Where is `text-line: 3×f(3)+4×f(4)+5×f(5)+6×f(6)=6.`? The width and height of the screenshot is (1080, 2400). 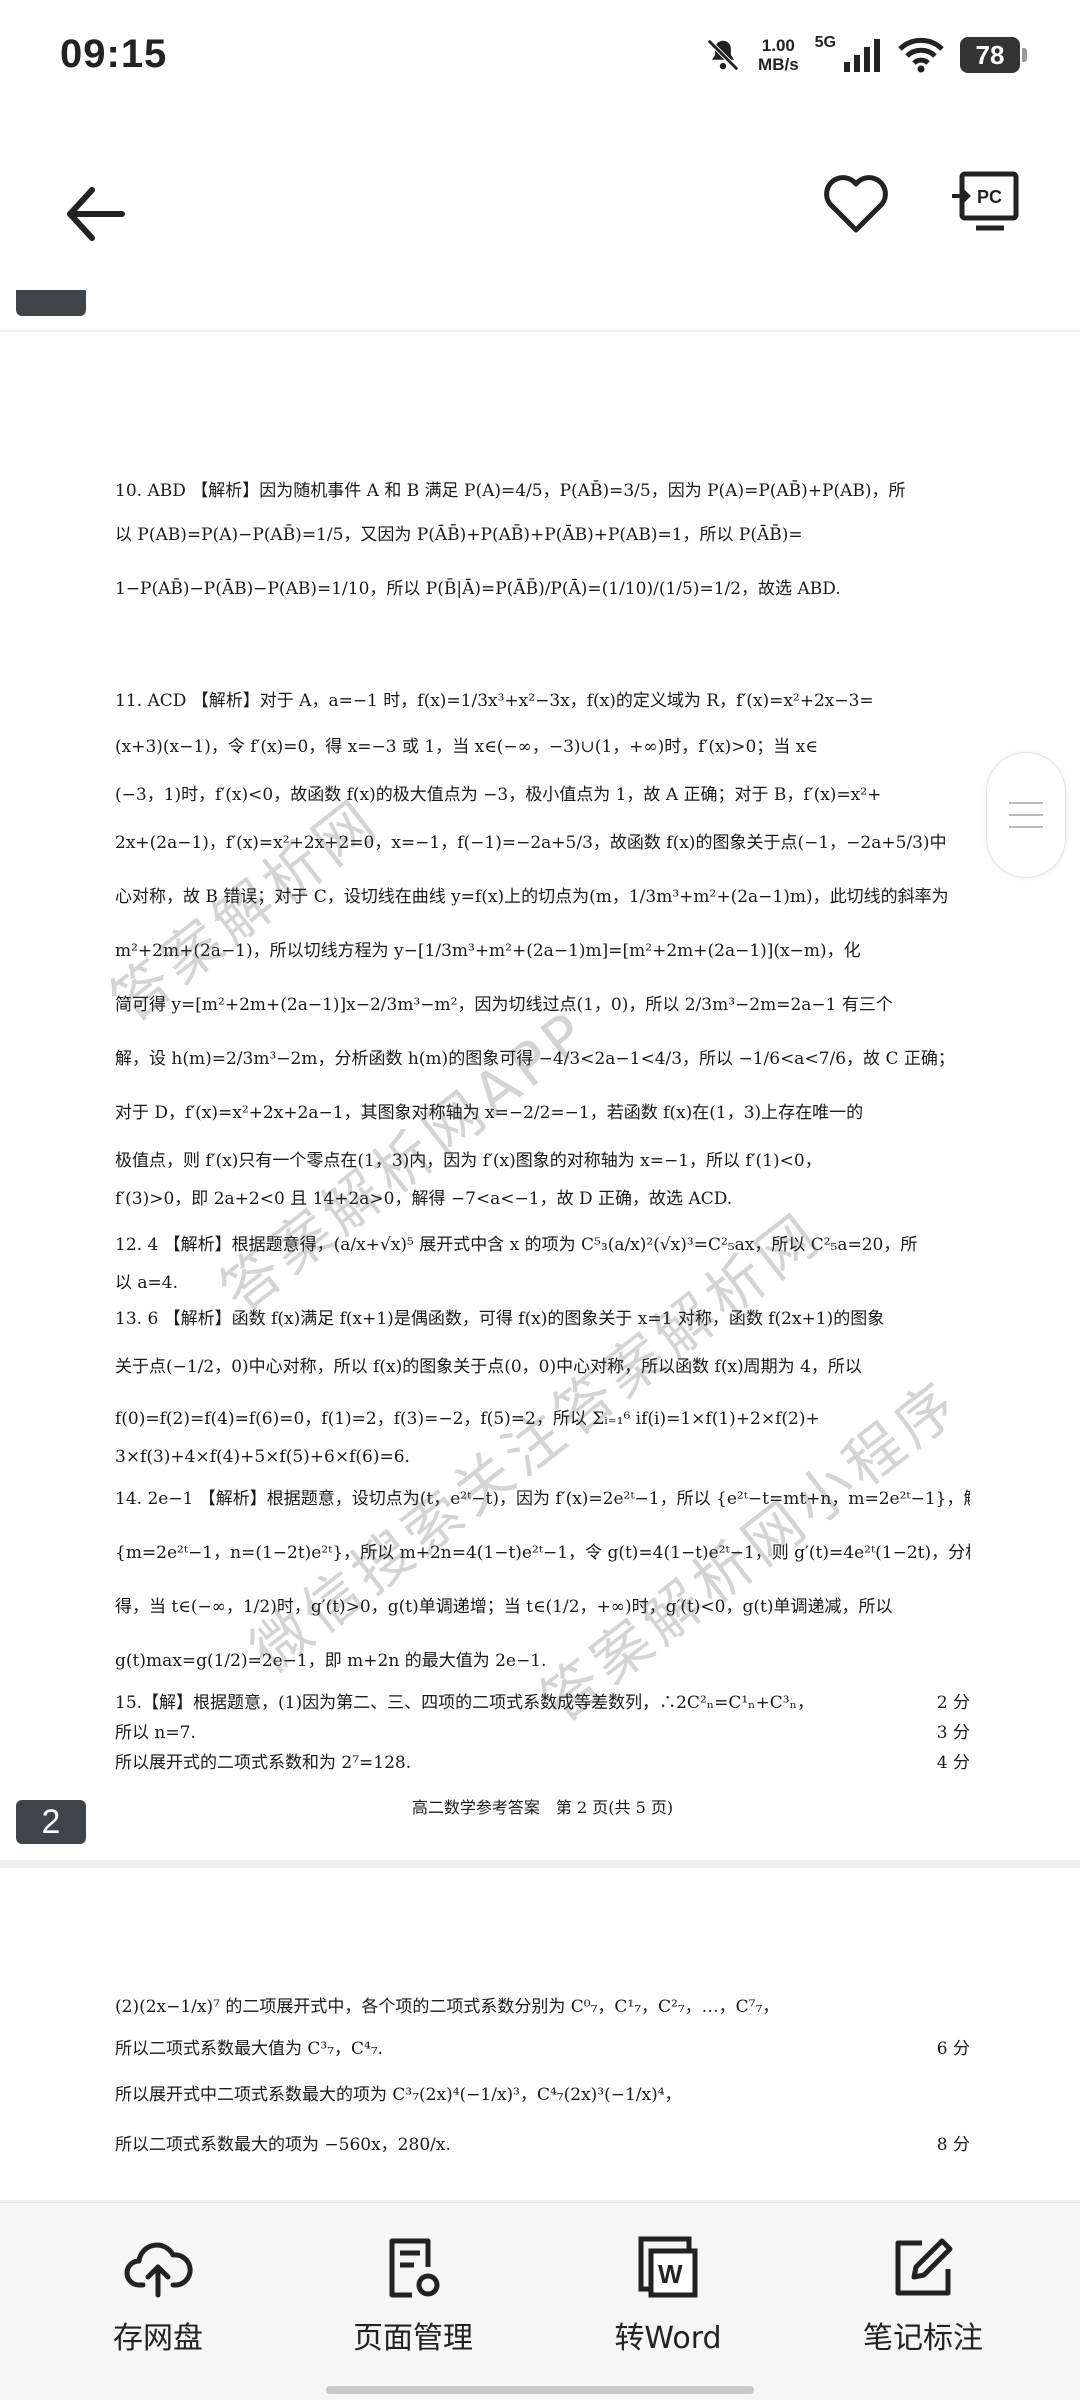
text-line: 3×f(3)+4×f(4)+5×f(5)+6×f(6)=6. is located at coordinates (262, 1457).